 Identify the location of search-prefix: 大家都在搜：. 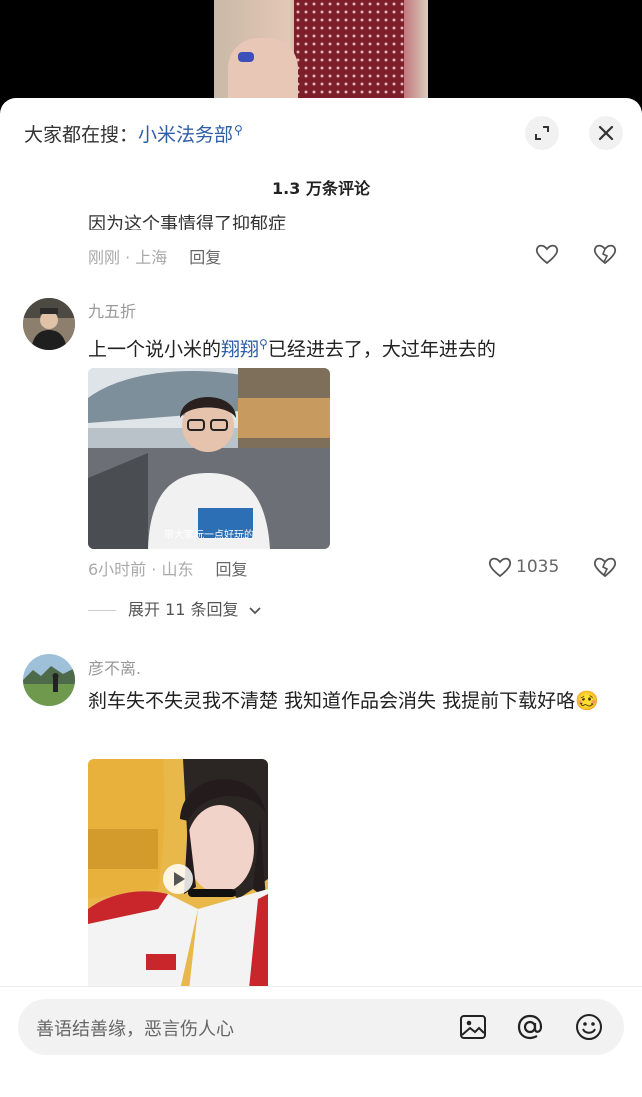
(81, 135).